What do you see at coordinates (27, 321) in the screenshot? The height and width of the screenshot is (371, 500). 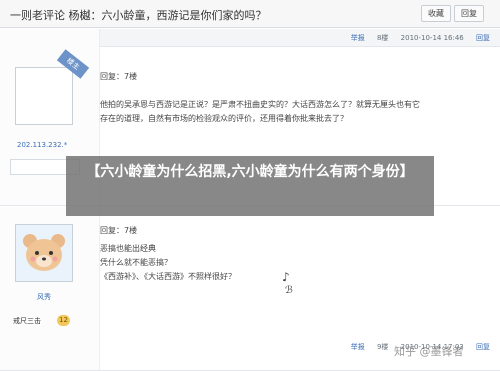 I see `rank-label: 戒尺三击` at bounding box center [27, 321].